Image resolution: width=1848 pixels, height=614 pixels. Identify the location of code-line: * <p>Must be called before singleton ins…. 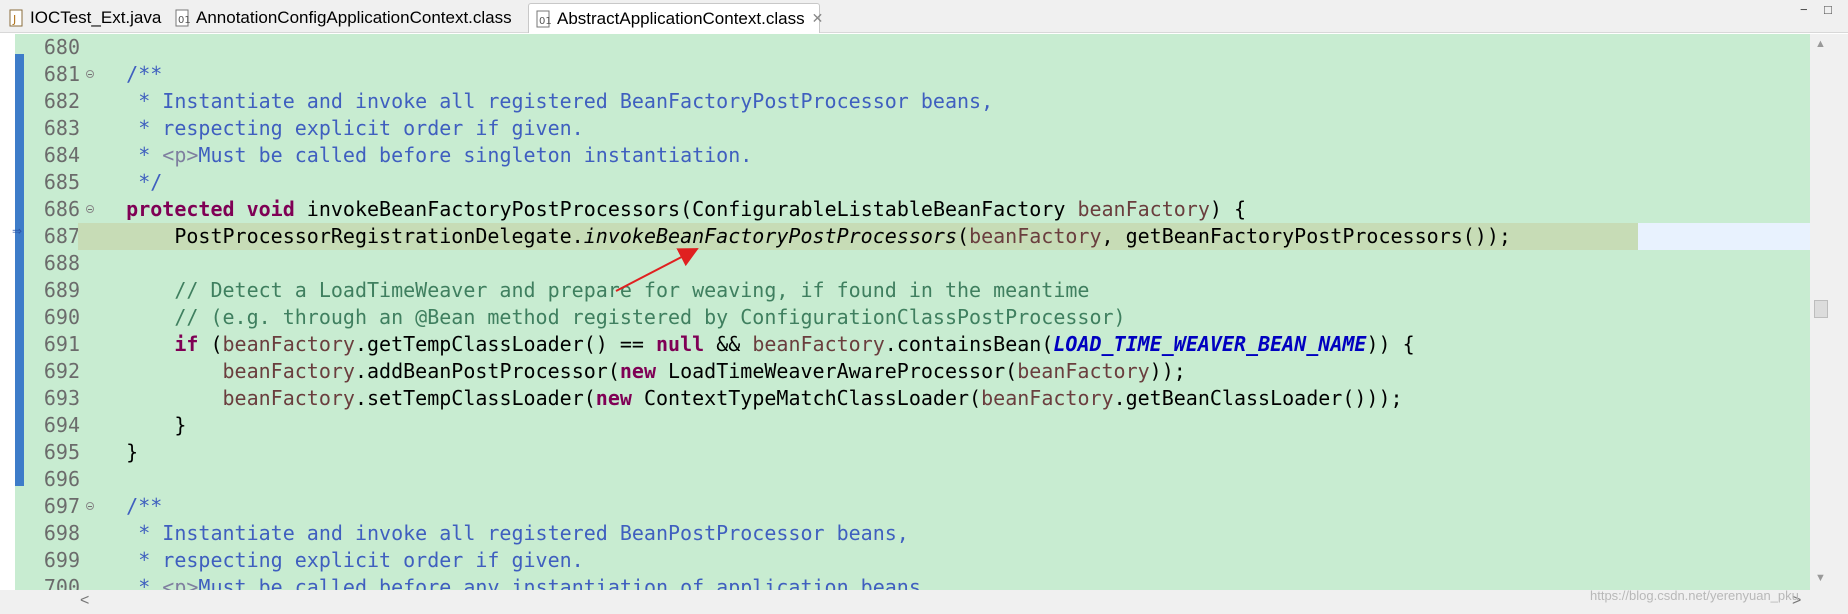
(944, 155).